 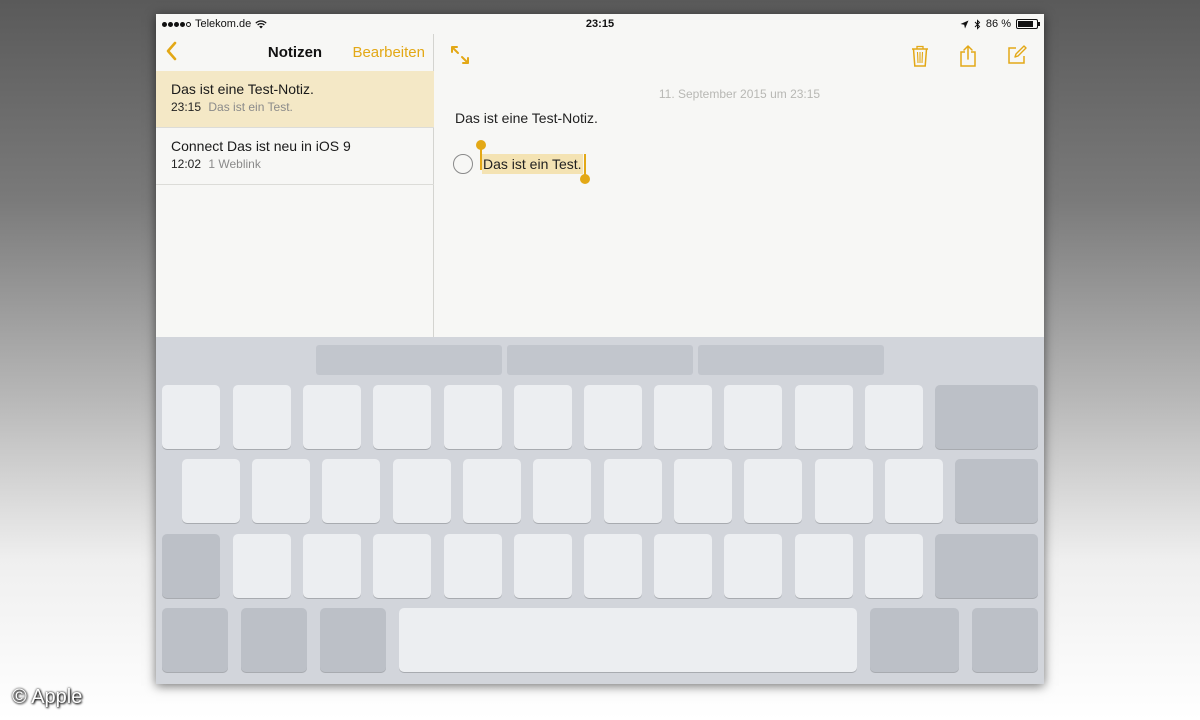 I want to click on shortcut-bar, so click(x=600, y=360).